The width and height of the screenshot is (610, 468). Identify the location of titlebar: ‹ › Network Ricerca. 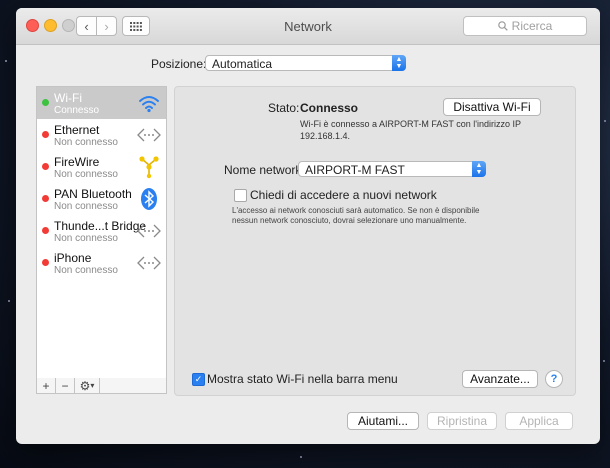
(308, 26).